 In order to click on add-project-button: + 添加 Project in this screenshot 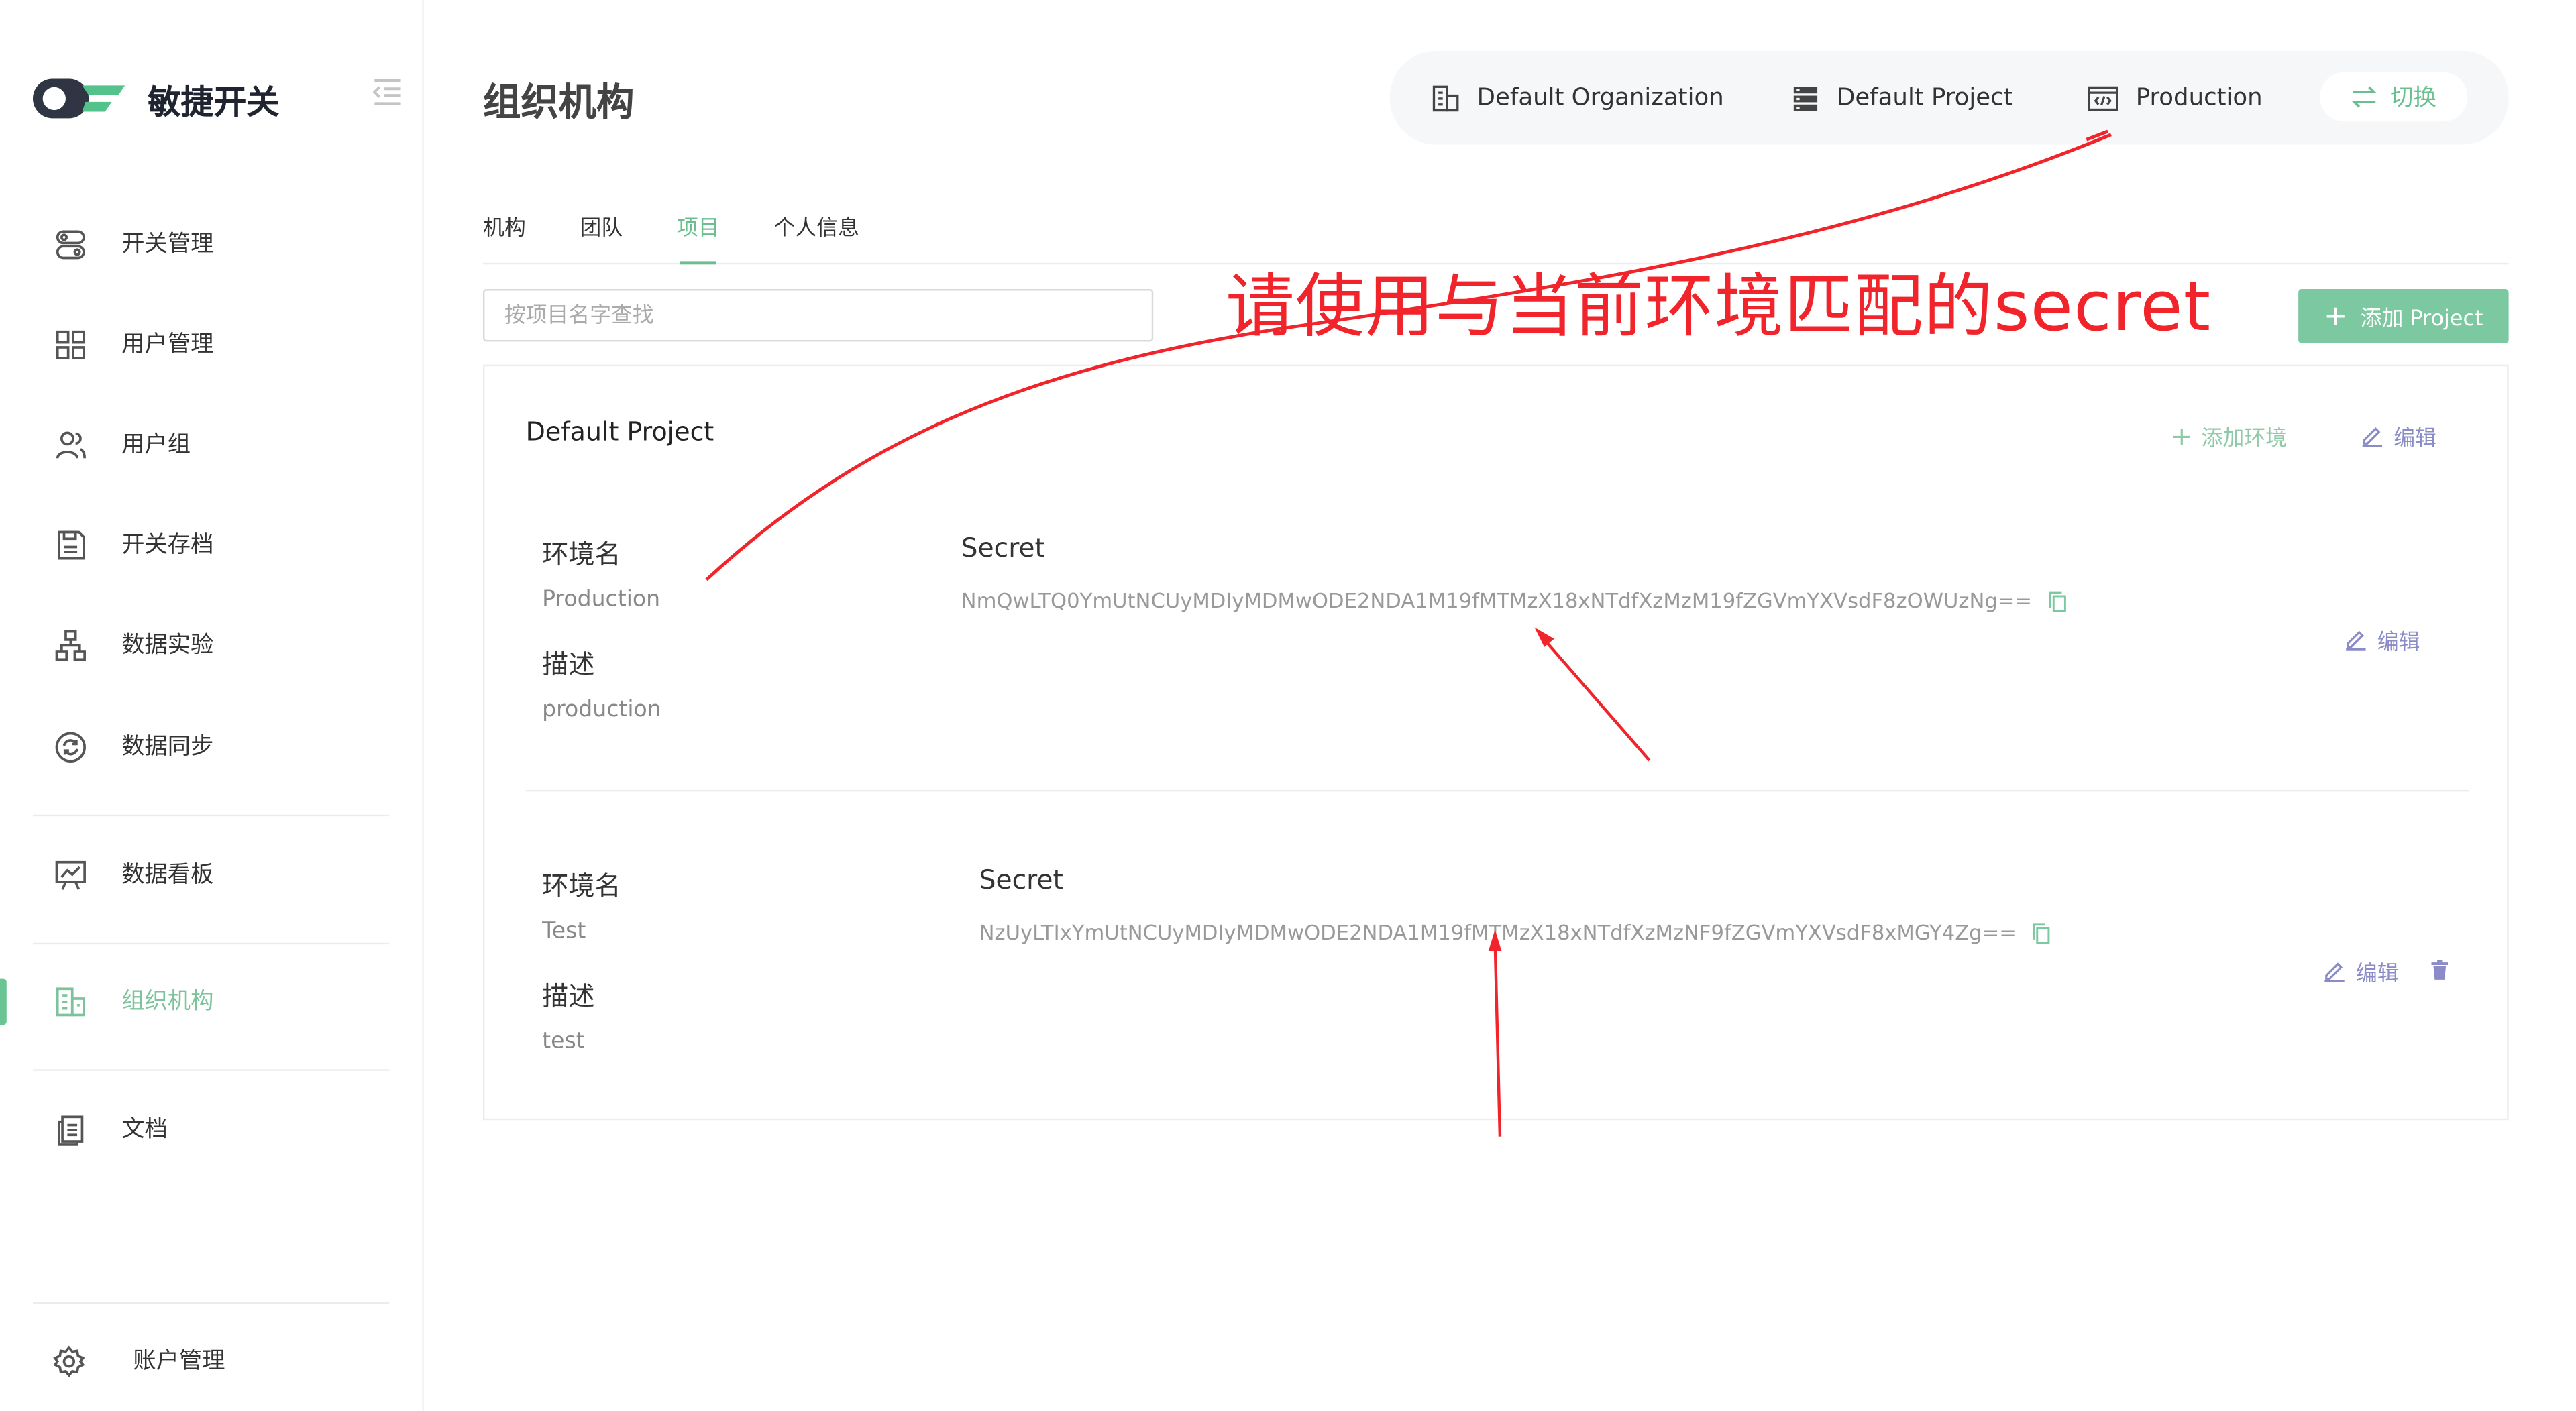, I will do `click(2403, 316)`.